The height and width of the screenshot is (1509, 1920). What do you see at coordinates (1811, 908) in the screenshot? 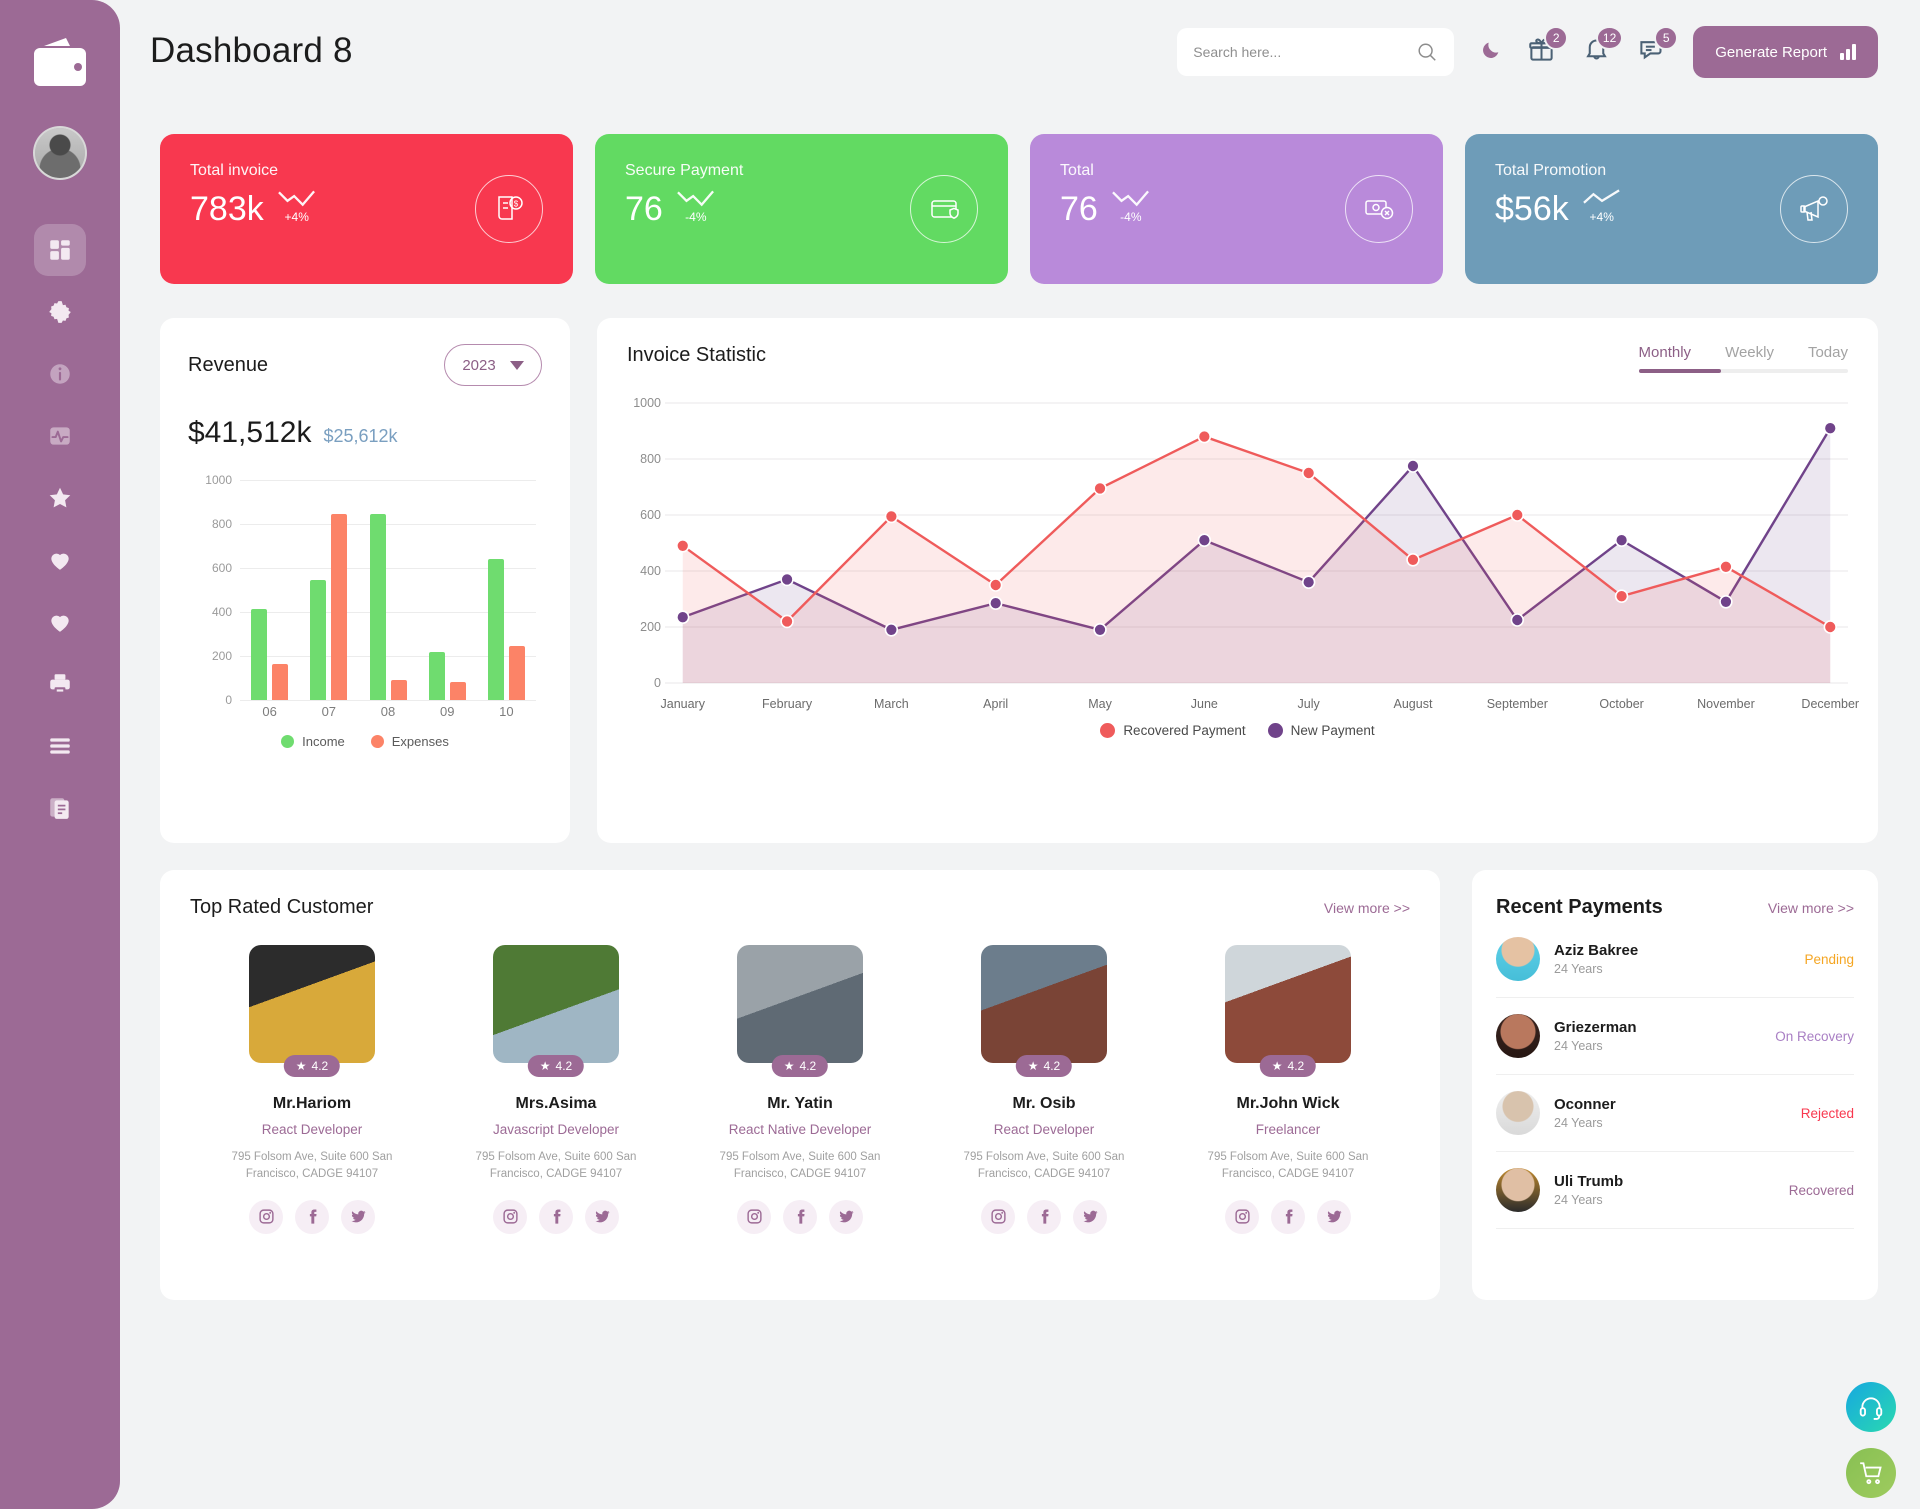
I see `payments-view-more: View more >>` at bounding box center [1811, 908].